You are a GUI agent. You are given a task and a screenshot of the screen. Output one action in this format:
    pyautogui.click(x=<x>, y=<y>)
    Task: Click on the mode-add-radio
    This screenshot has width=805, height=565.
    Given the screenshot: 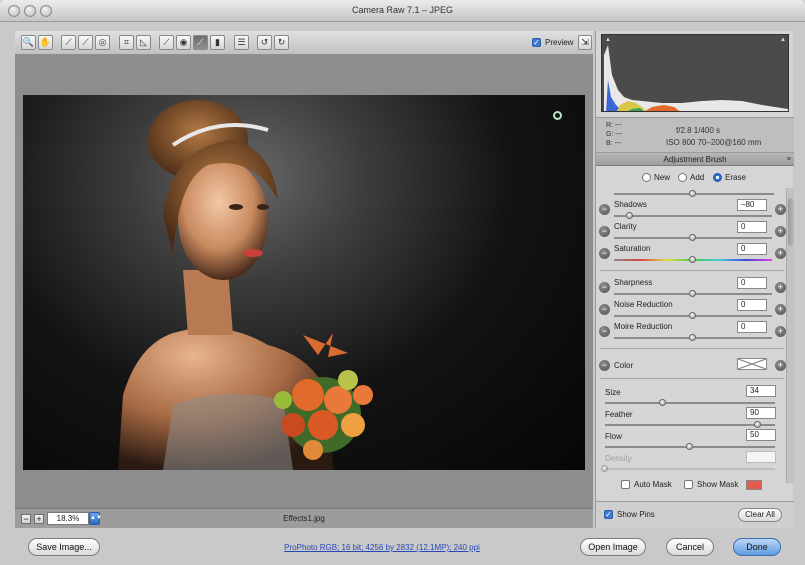 What is the action you would take?
    pyautogui.click(x=682, y=177)
    